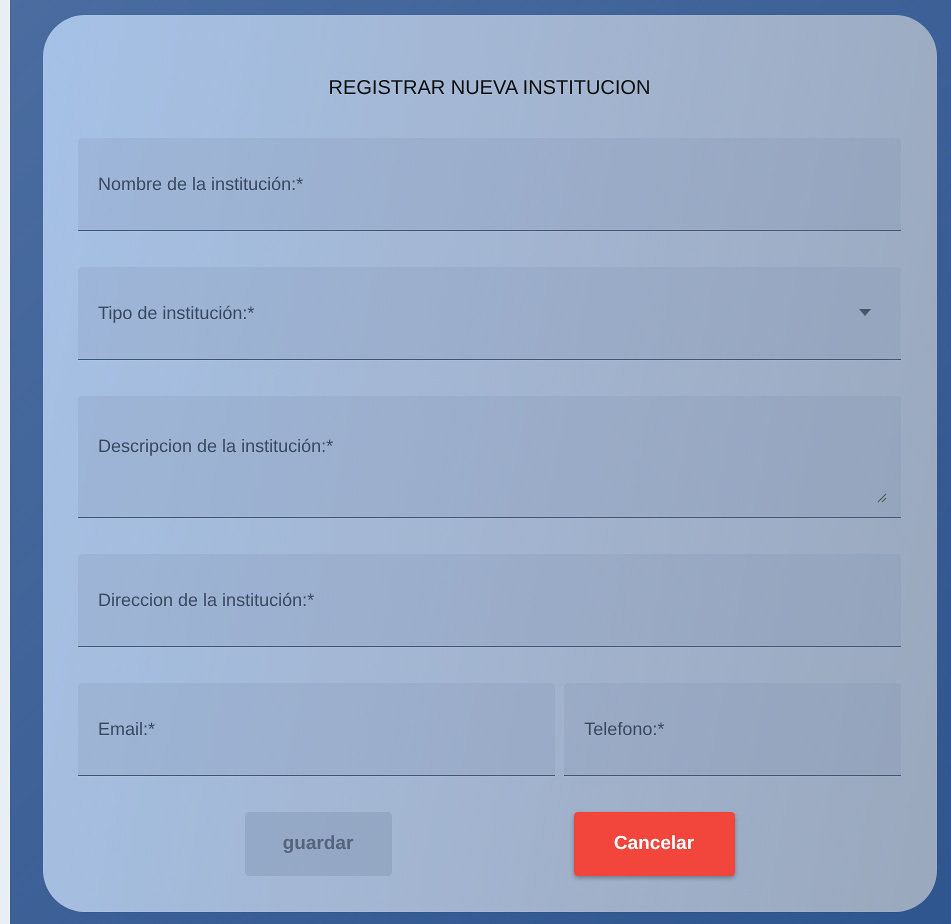 This screenshot has width=951, height=924. I want to click on input-field: Telefono:*, so click(732, 729).